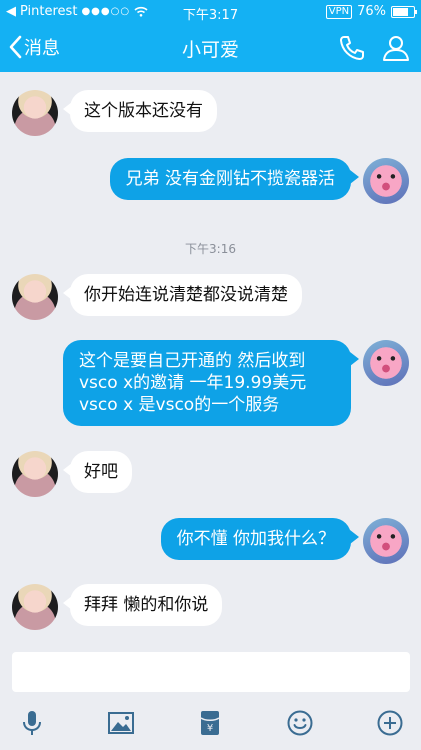 Image resolution: width=421 pixels, height=750 pixels. Describe the element at coordinates (210, 249) in the screenshot. I see `message-timestamp: 下午3:16` at that location.